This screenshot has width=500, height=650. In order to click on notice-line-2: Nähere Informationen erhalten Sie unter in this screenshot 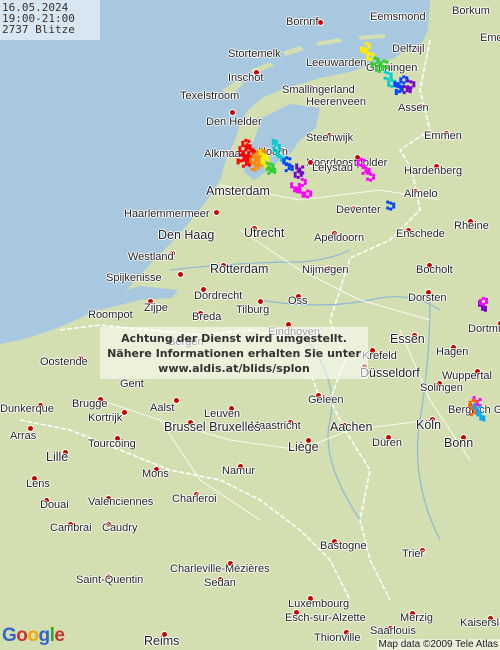, I will do `click(234, 353)`.